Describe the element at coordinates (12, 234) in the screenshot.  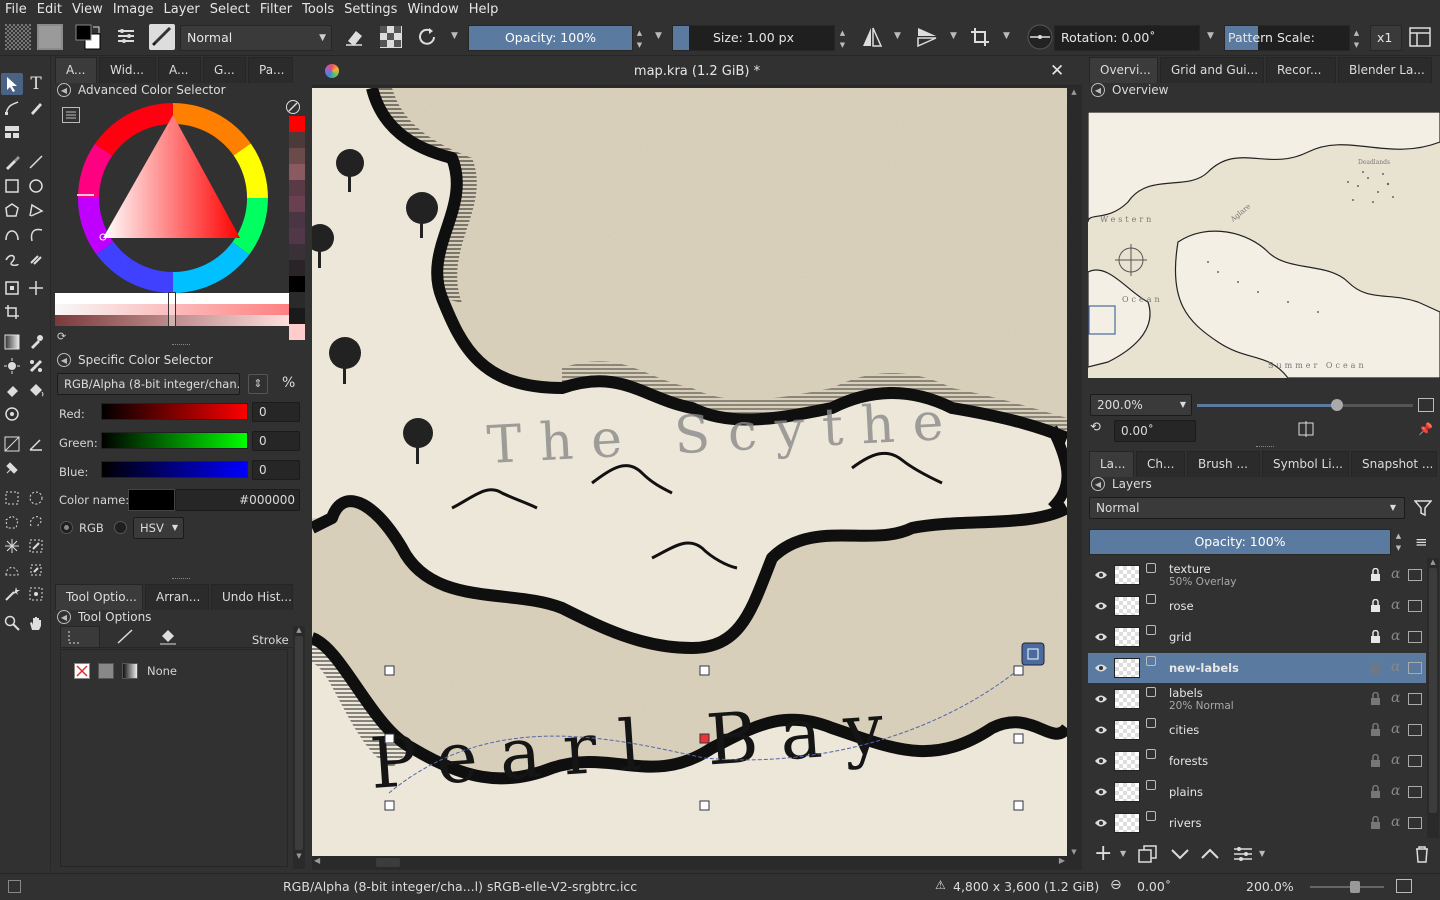
I see `bezier-tool-icon` at that location.